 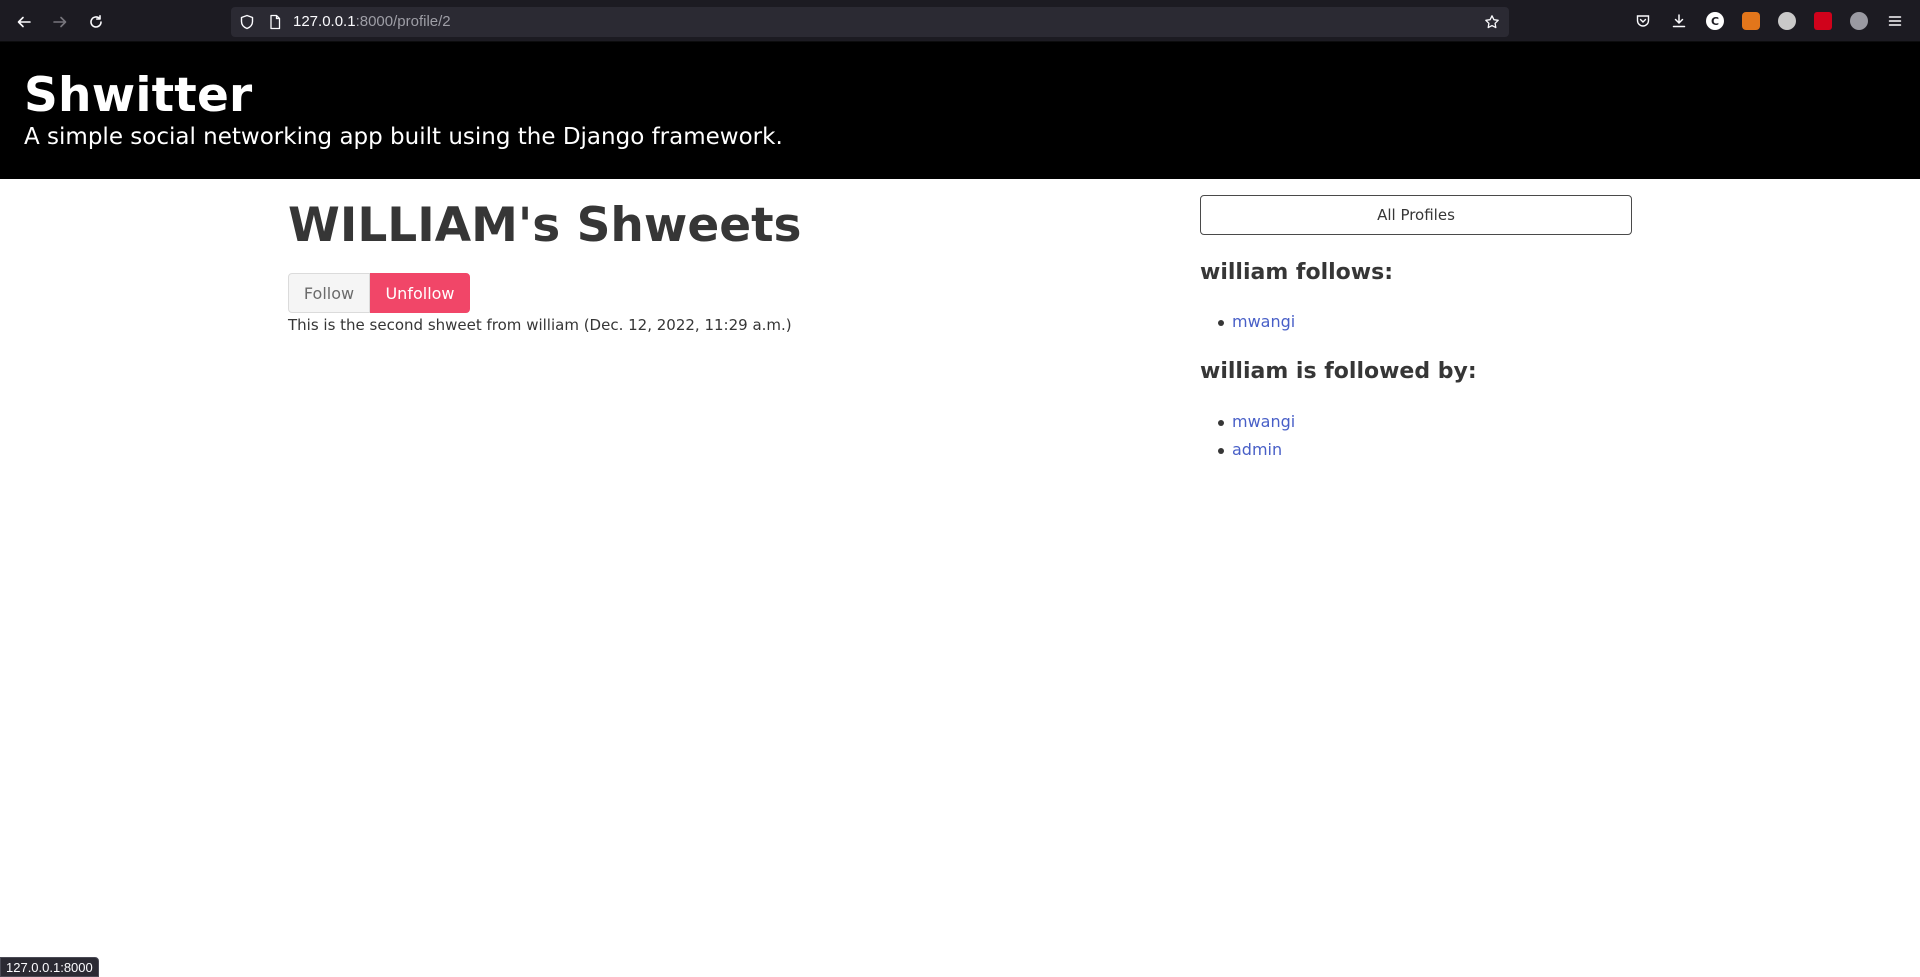 I want to click on follow-button-group: Follow Unfollow, so click(x=379, y=293).